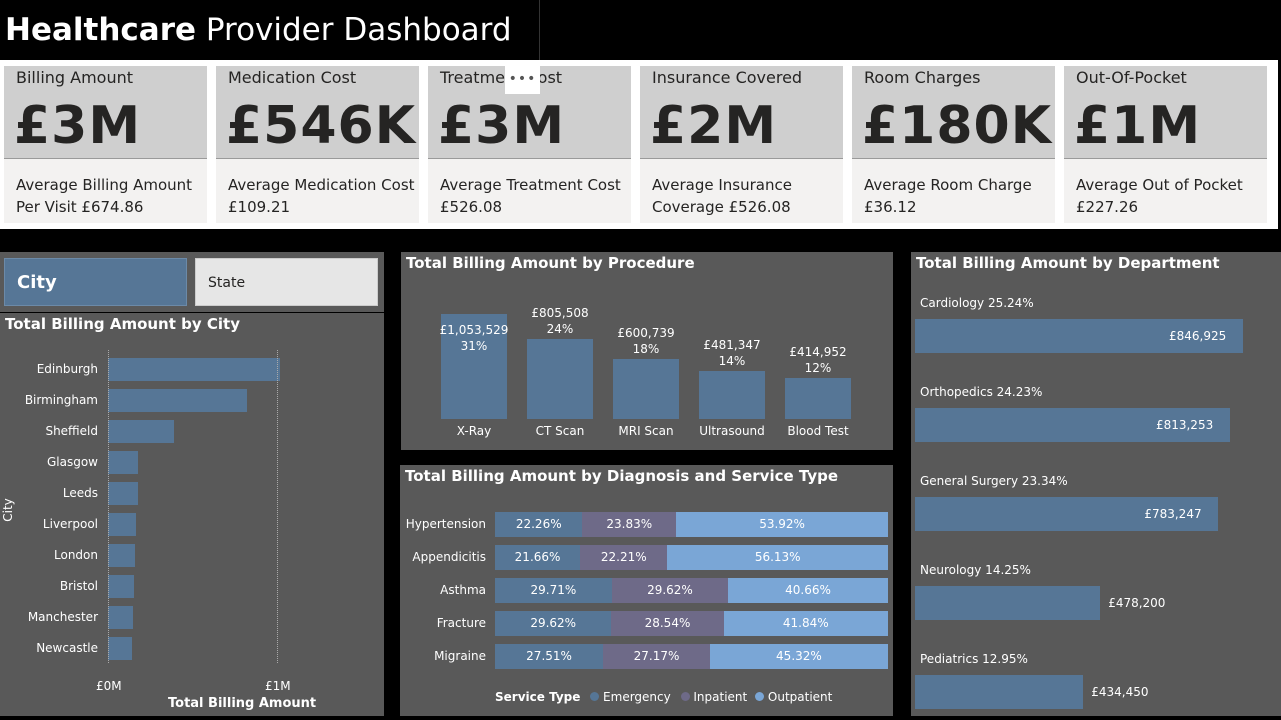 This screenshot has width=1281, height=720. Describe the element at coordinates (994, 481) in the screenshot. I see `department-label: General Surgery 23.34%` at that location.